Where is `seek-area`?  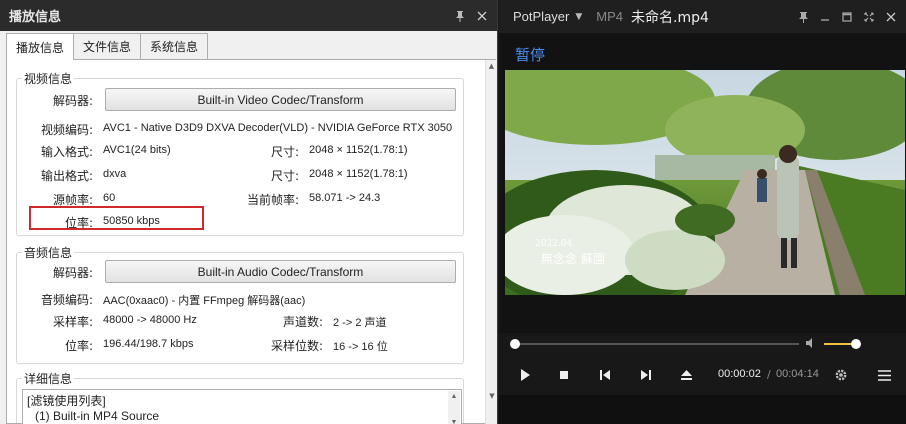 seek-area is located at coordinates (702, 344).